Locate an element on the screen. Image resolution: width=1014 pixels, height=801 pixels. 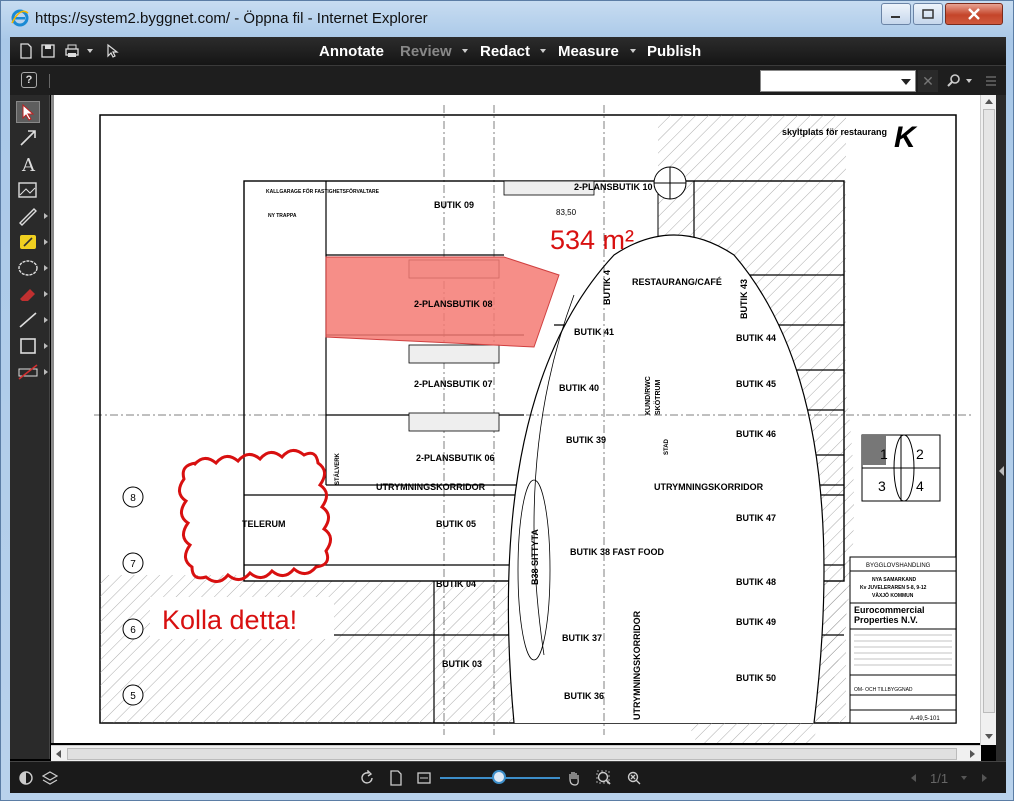
minimize-button is located at coordinates (896, 14).